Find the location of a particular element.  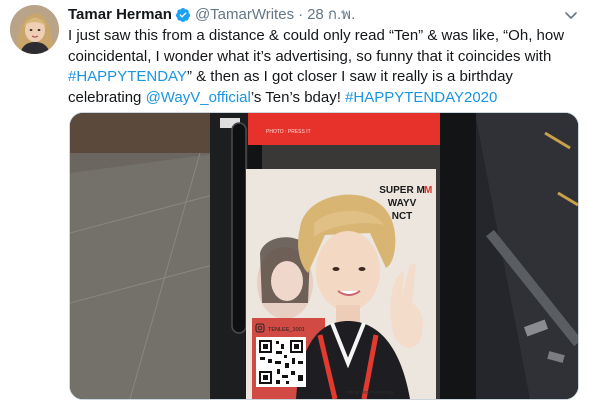

hashtag-link: #HAPPYTENDAY2020 is located at coordinates (421, 97).